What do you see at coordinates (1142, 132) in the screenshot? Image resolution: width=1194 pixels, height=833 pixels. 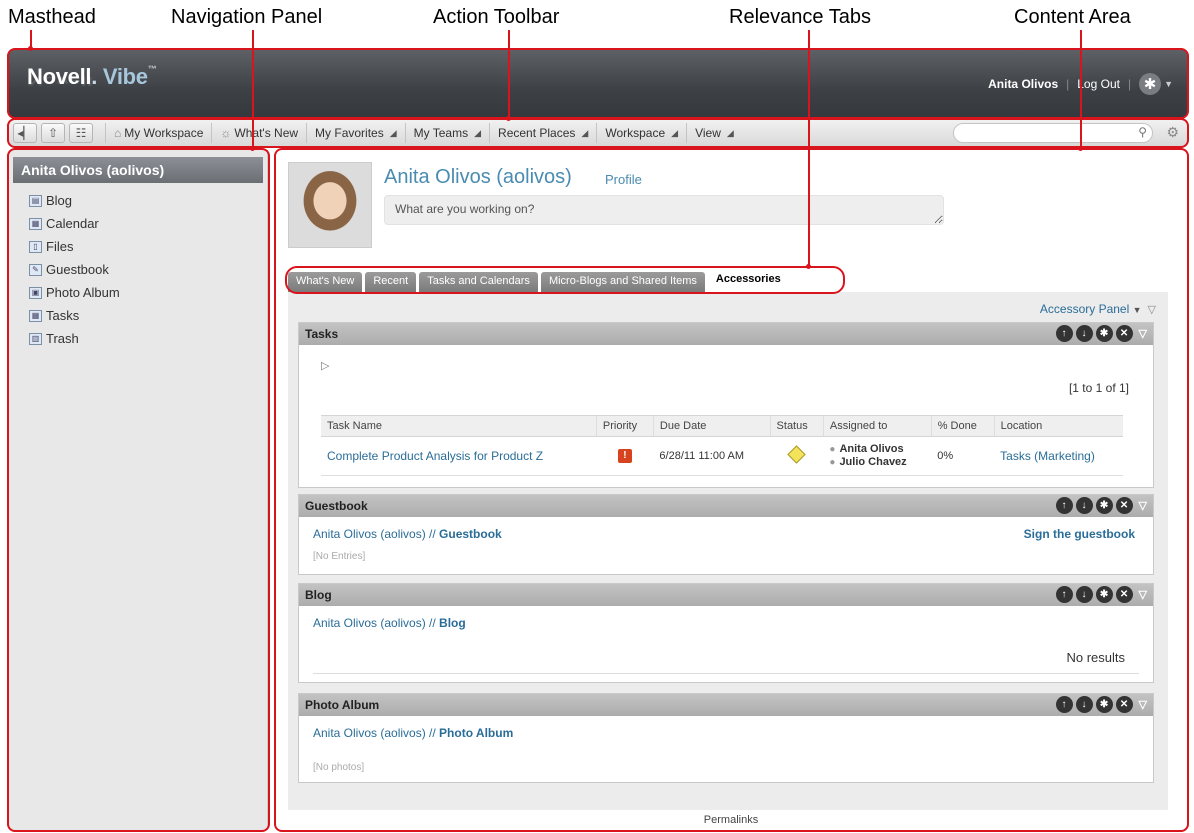 I see `search-icon: ⚲` at bounding box center [1142, 132].